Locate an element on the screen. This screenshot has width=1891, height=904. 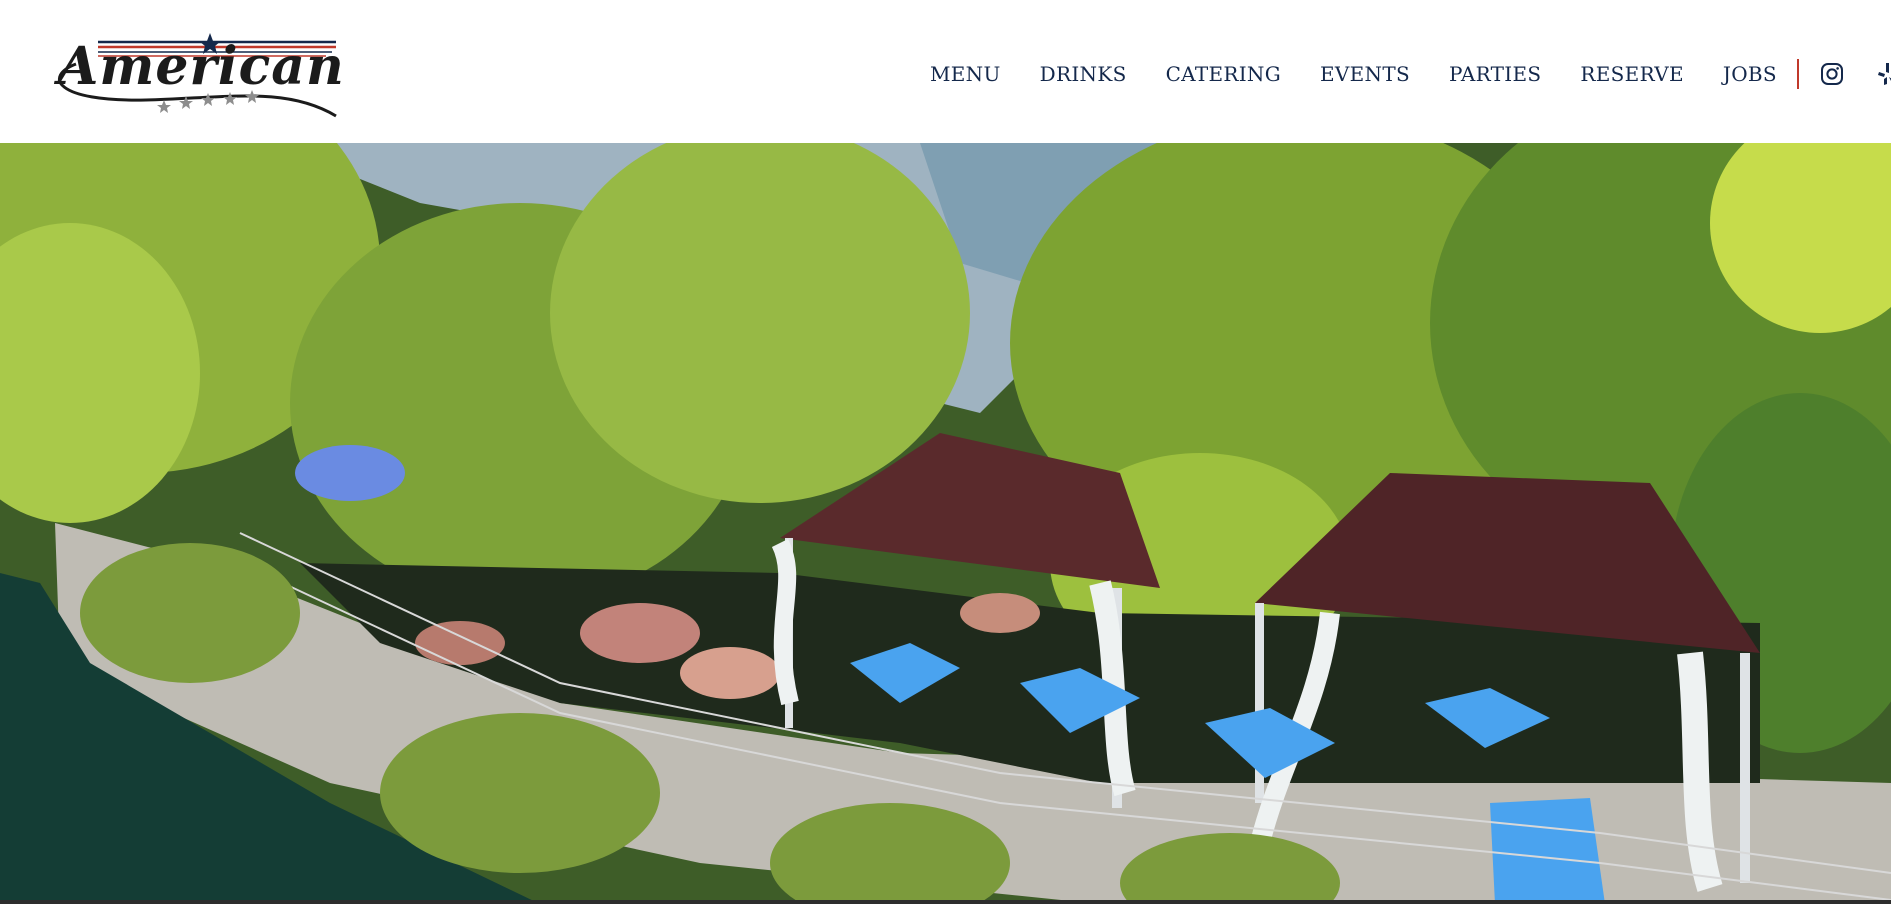
nav-item-catering: CATERING is located at coordinates (1223, 74).